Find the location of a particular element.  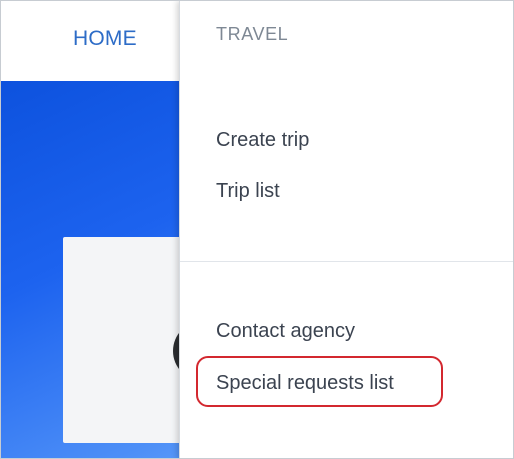

special-requests-list-menu-item: Special requests list is located at coordinates (305, 383).